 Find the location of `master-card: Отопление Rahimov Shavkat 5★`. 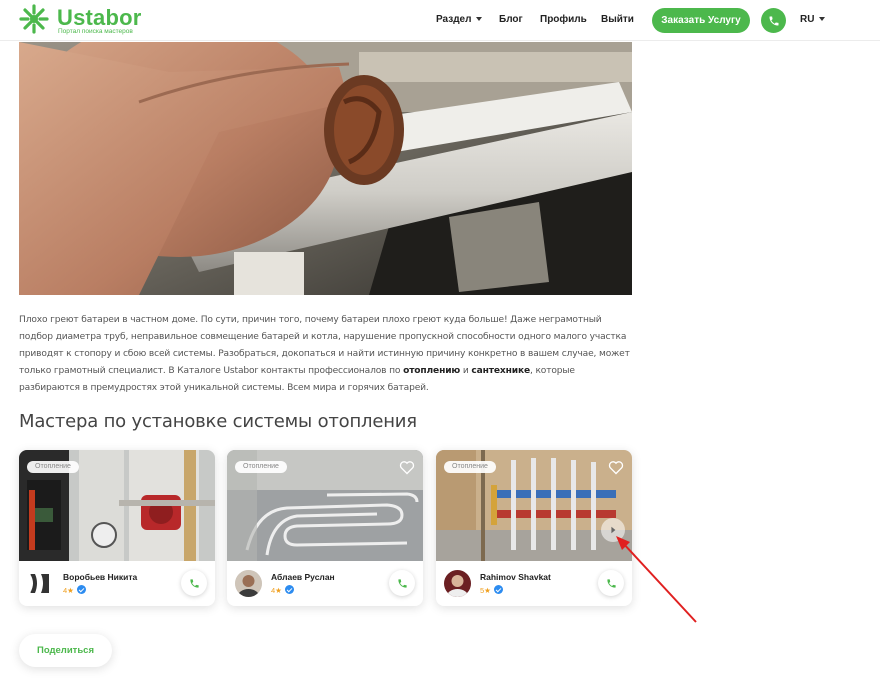

master-card: Отопление Rahimov Shavkat 5★ is located at coordinates (534, 528).